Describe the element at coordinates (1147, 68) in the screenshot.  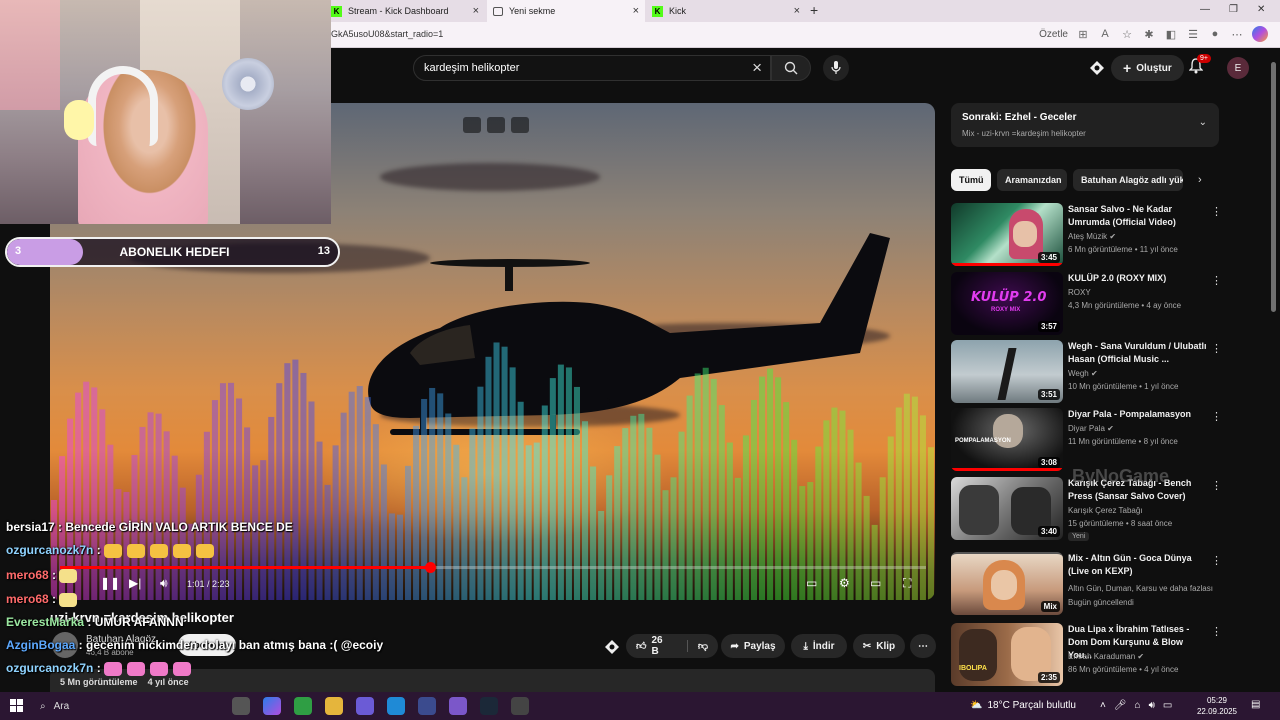
I see `create-button: + Oluştur` at that location.